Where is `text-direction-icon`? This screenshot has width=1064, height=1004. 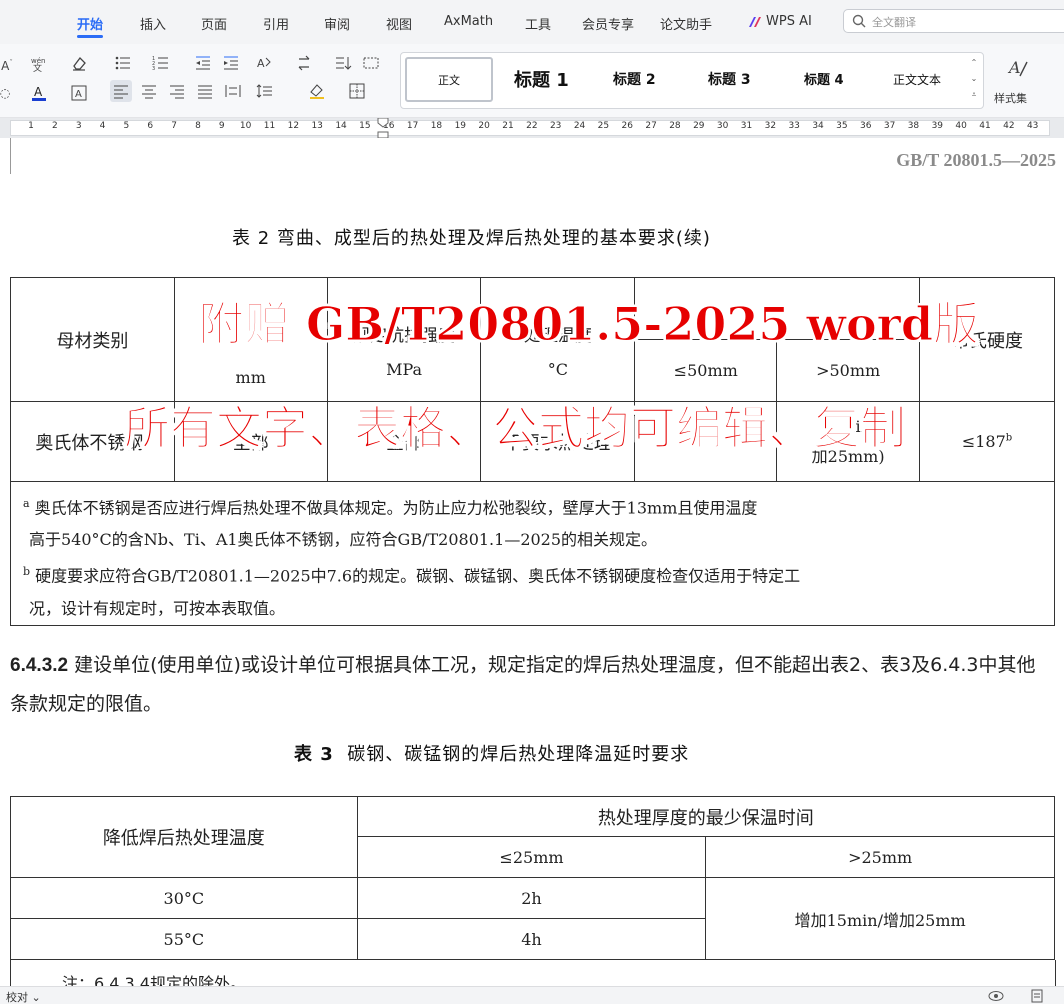 text-direction-icon is located at coordinates (305, 63).